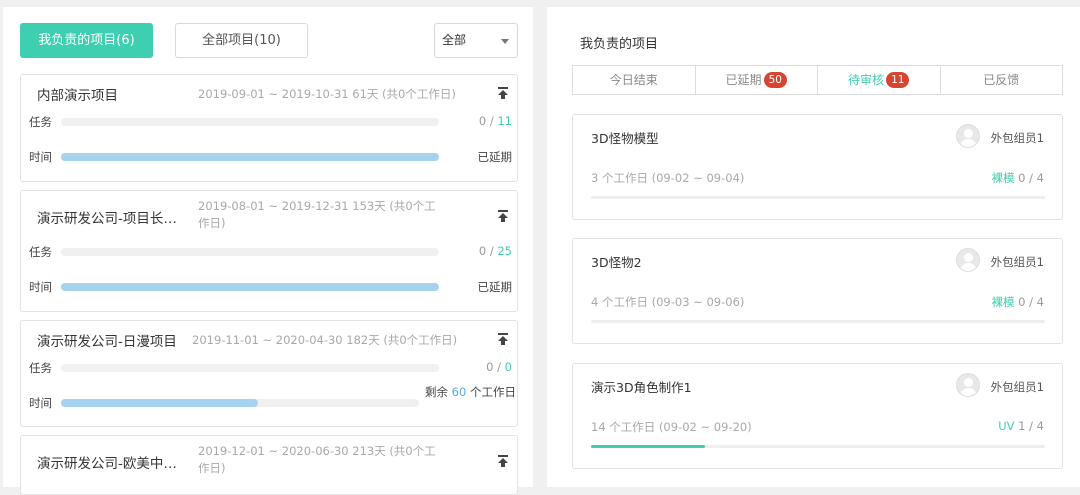 The height and width of the screenshot is (495, 1080). Describe the element at coordinates (241, 40) in the screenshot. I see `tab-all-projects: 全部项目(10)` at that location.